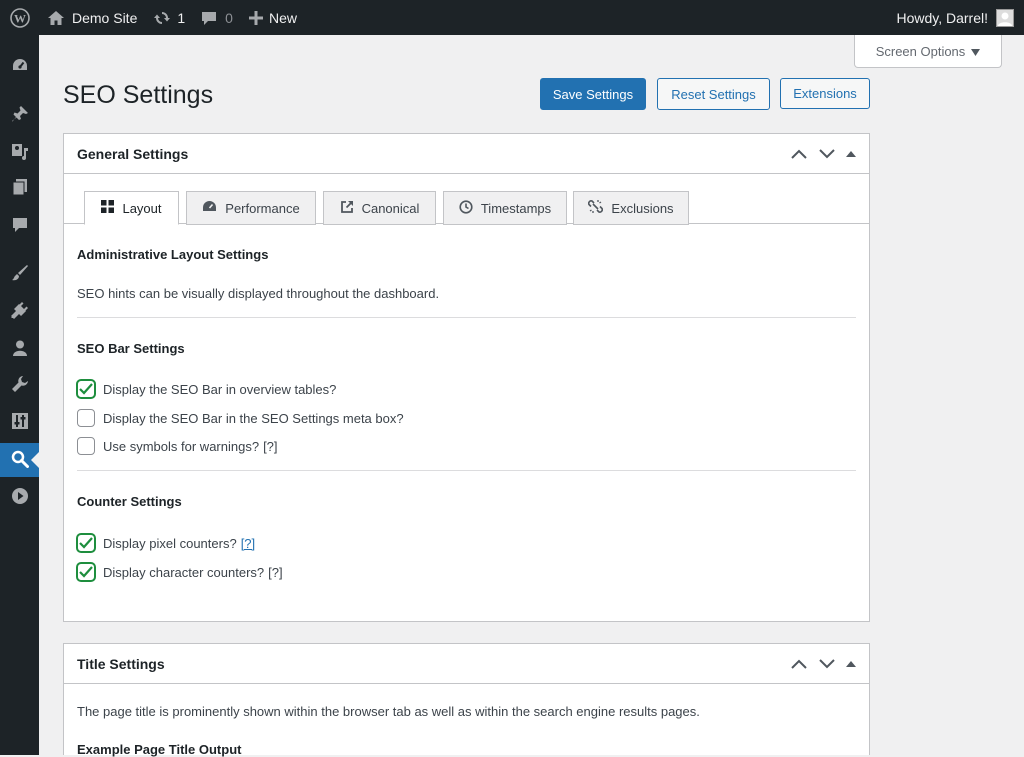 Image resolution: width=1024 pixels, height=757 pixels. Describe the element at coordinates (593, 94) in the screenshot. I see `save-settings-button: Save Settings` at that location.